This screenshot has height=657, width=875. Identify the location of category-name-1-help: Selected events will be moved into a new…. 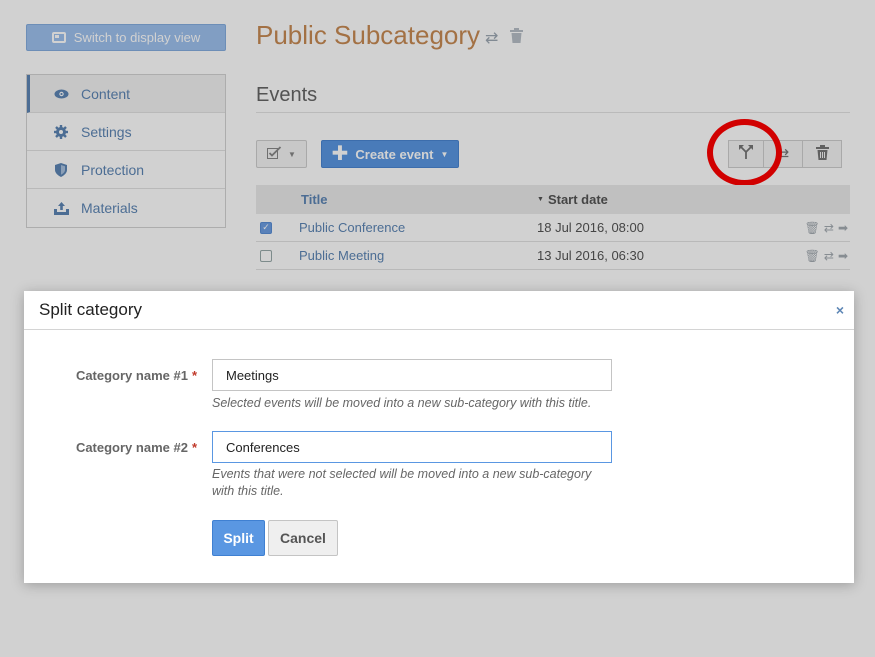
(402, 403).